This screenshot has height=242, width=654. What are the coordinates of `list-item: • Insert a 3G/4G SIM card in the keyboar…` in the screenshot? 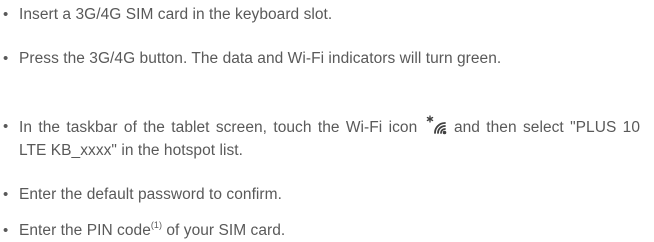 It's located at (320, 14).